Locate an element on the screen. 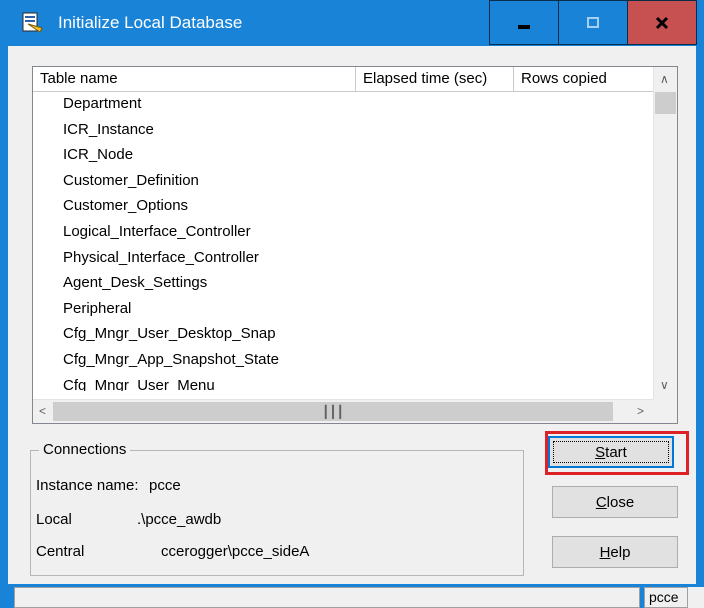 This screenshot has width=704, height=608. scroll-grip-icon: ┃┃┃ is located at coordinates (333, 411).